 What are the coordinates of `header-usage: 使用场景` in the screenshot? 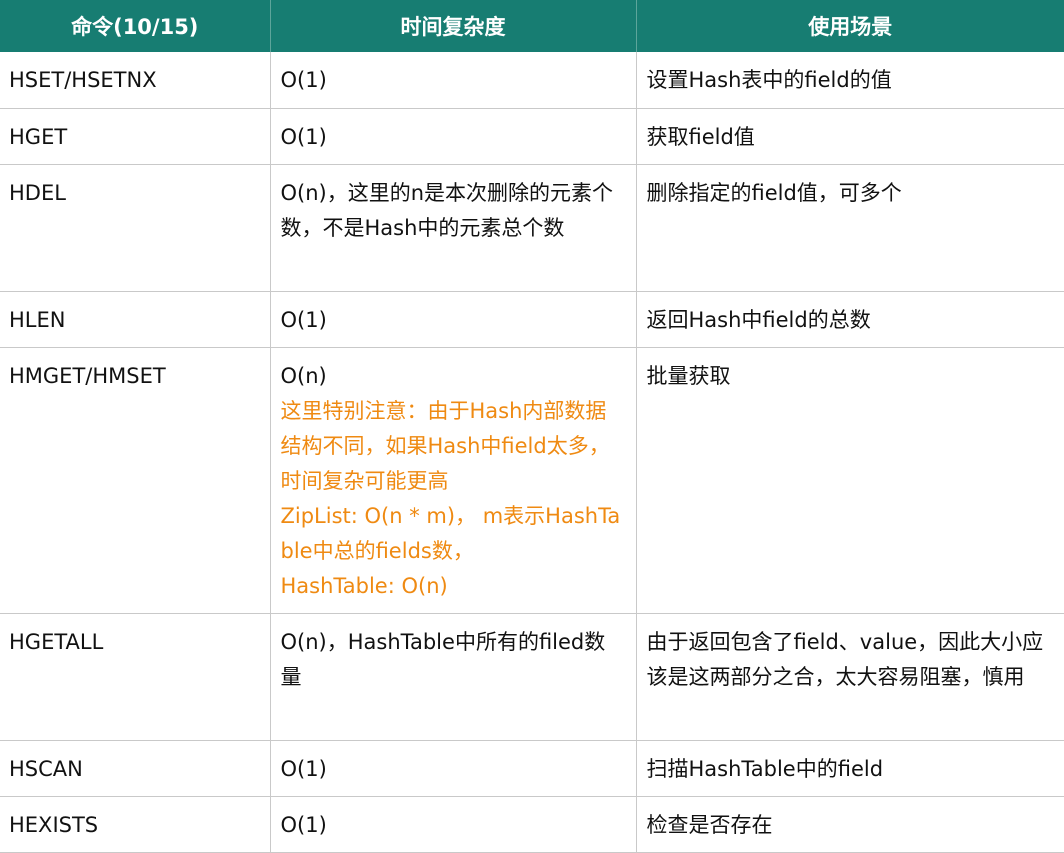 It's located at (850, 26).